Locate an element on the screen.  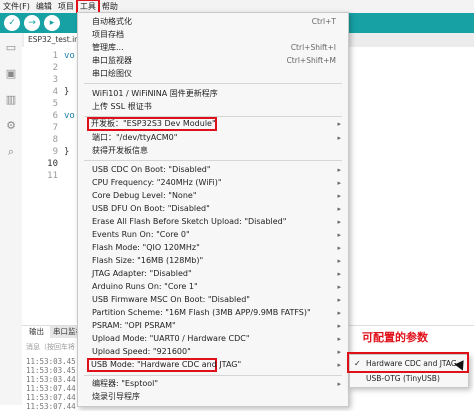
search-icon: ⌕ is located at coordinates (11, 152).